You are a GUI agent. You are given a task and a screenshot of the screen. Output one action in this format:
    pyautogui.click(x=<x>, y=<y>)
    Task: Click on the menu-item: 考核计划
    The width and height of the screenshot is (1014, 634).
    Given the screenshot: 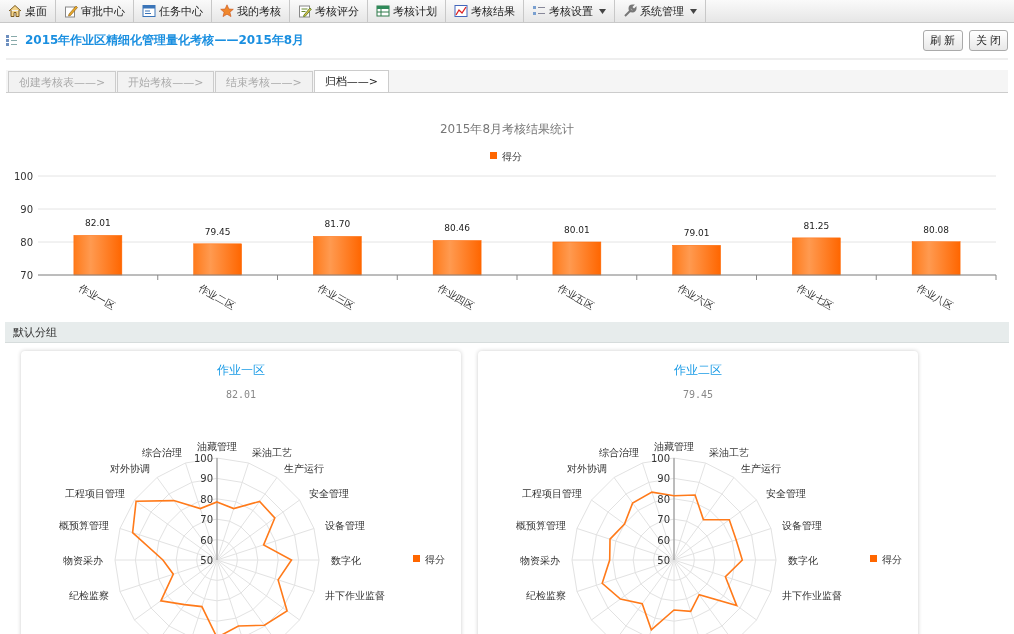 What is the action you would take?
    pyautogui.click(x=407, y=11)
    